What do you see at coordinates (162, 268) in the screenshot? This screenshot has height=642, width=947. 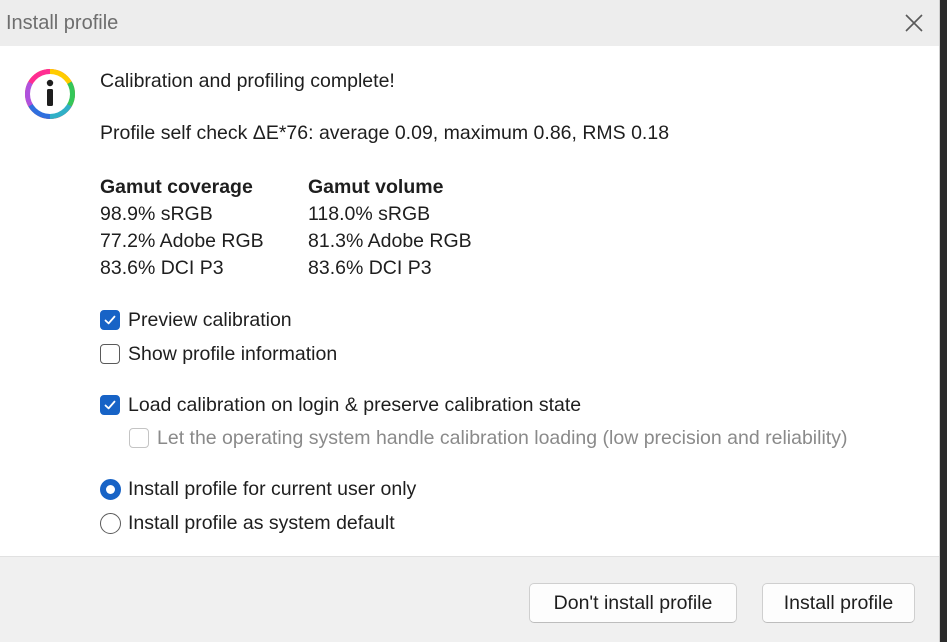 I see `coverage-dci-p3: 83.6% DCI P3` at bounding box center [162, 268].